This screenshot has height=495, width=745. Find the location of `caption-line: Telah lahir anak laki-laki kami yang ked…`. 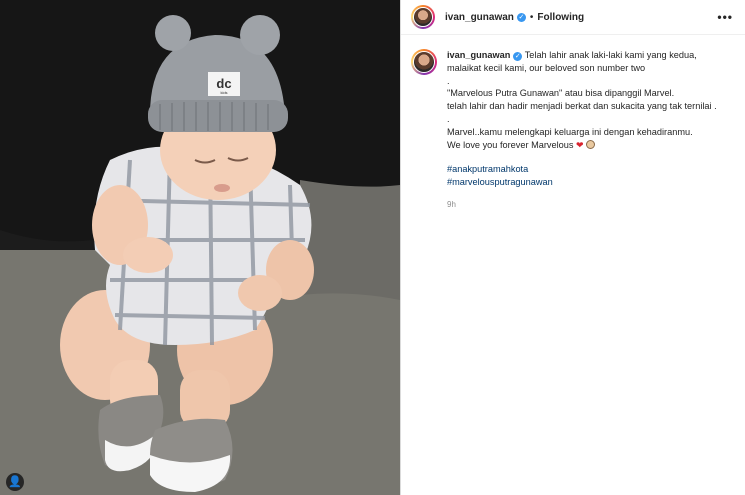

caption-line: Telah lahir anak laki-laki kami yang ked… is located at coordinates (609, 55).